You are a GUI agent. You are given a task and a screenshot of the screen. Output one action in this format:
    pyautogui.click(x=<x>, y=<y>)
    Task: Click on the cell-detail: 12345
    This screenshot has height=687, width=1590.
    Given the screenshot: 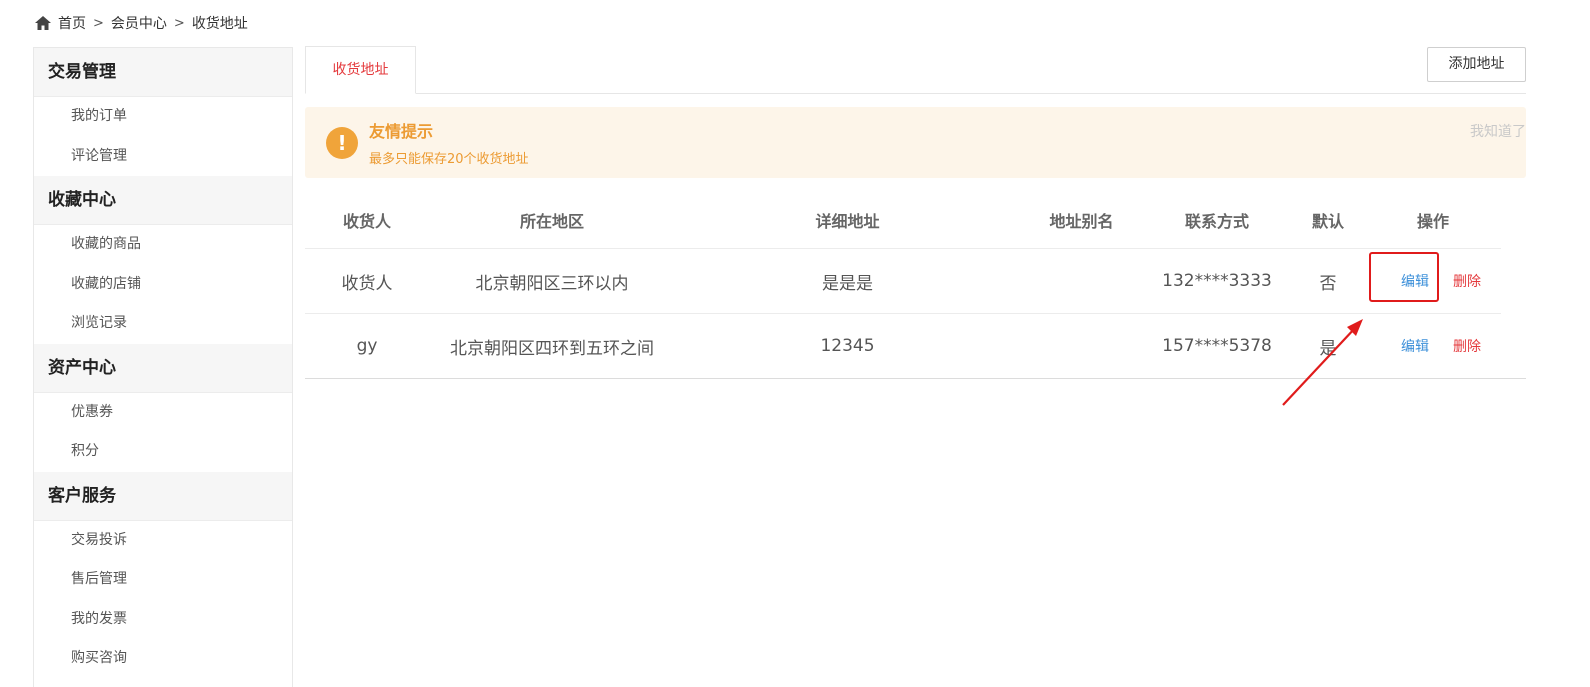 What is the action you would take?
    pyautogui.click(x=847, y=346)
    